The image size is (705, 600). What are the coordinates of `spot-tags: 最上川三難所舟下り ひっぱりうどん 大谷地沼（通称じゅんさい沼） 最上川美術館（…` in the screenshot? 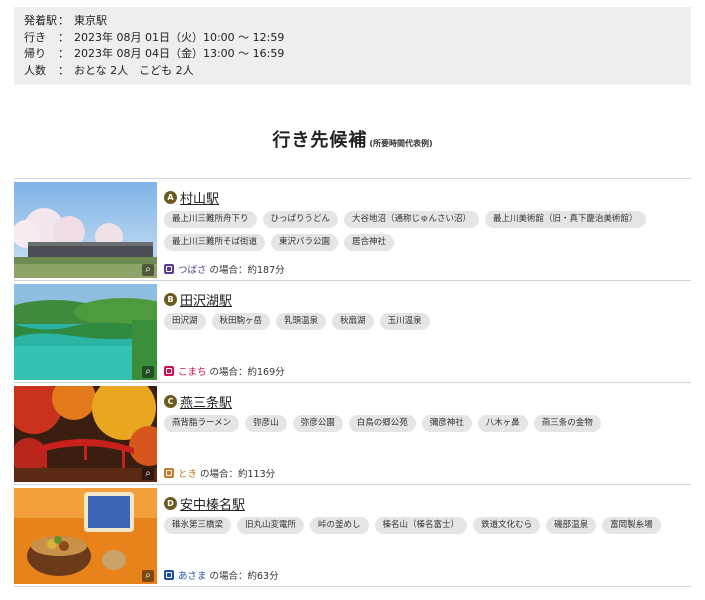 It's located at (426, 234).